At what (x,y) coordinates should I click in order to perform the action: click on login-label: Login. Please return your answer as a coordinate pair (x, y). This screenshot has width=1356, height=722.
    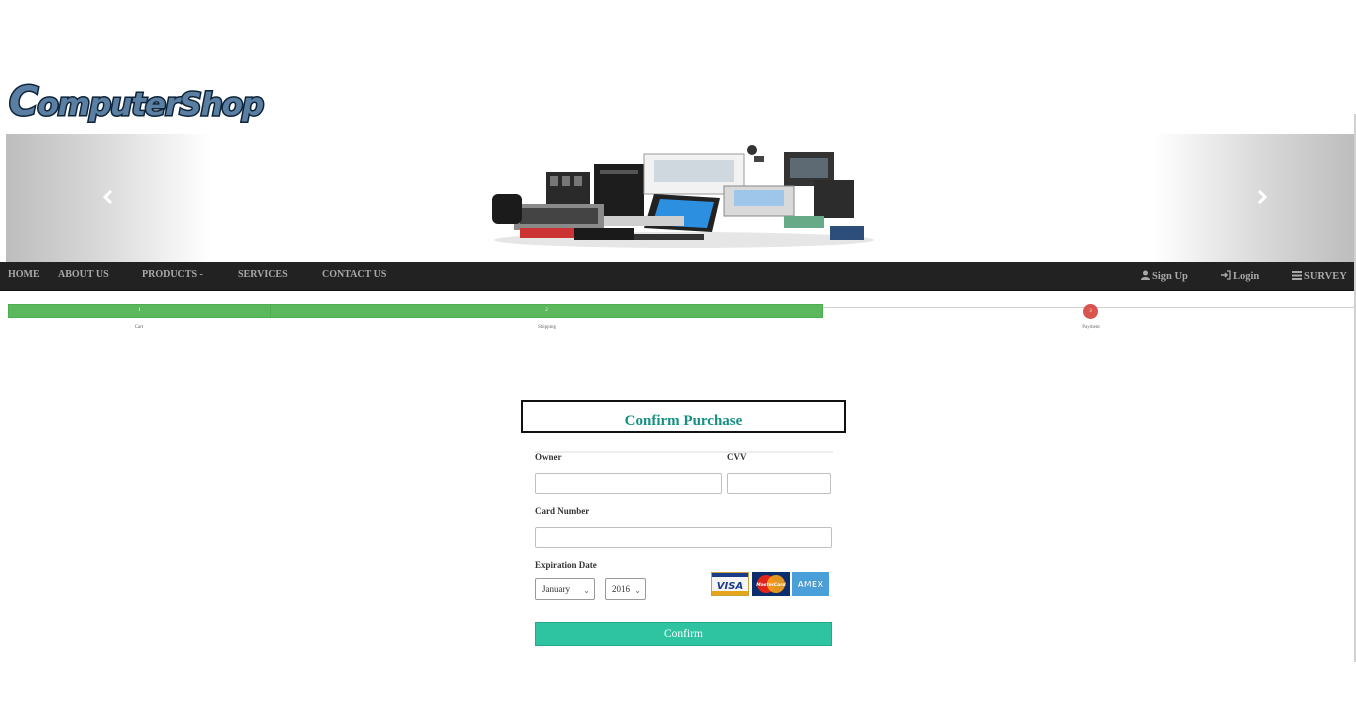
    Looking at the image, I should click on (1246, 276).